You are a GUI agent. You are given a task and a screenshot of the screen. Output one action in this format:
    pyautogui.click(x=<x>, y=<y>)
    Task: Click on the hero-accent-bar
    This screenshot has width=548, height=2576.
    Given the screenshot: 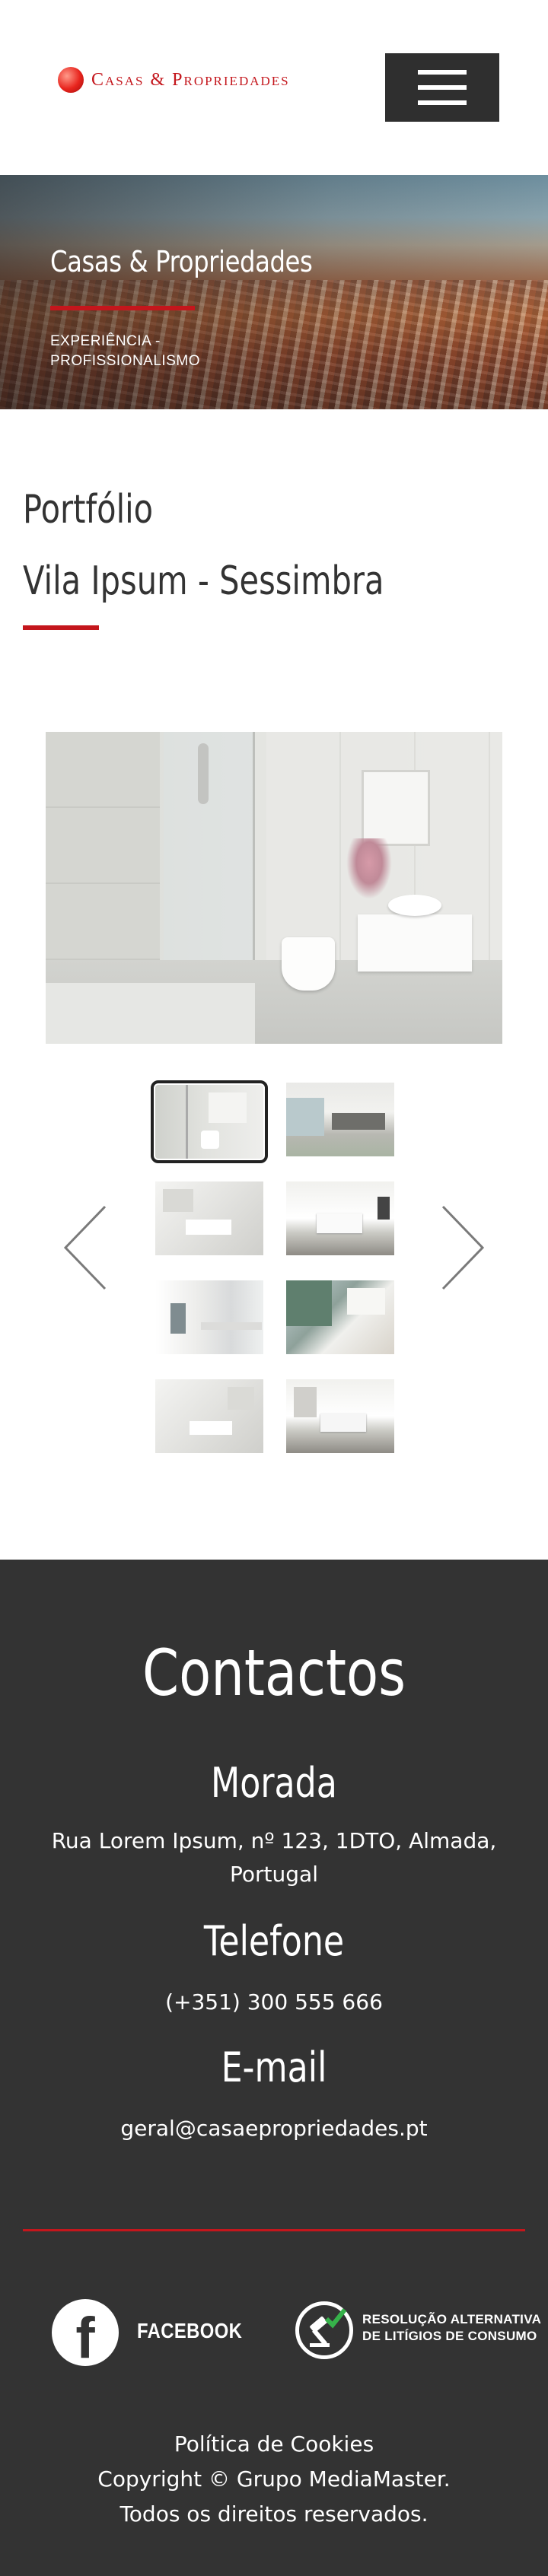 What is the action you would take?
    pyautogui.click(x=122, y=308)
    